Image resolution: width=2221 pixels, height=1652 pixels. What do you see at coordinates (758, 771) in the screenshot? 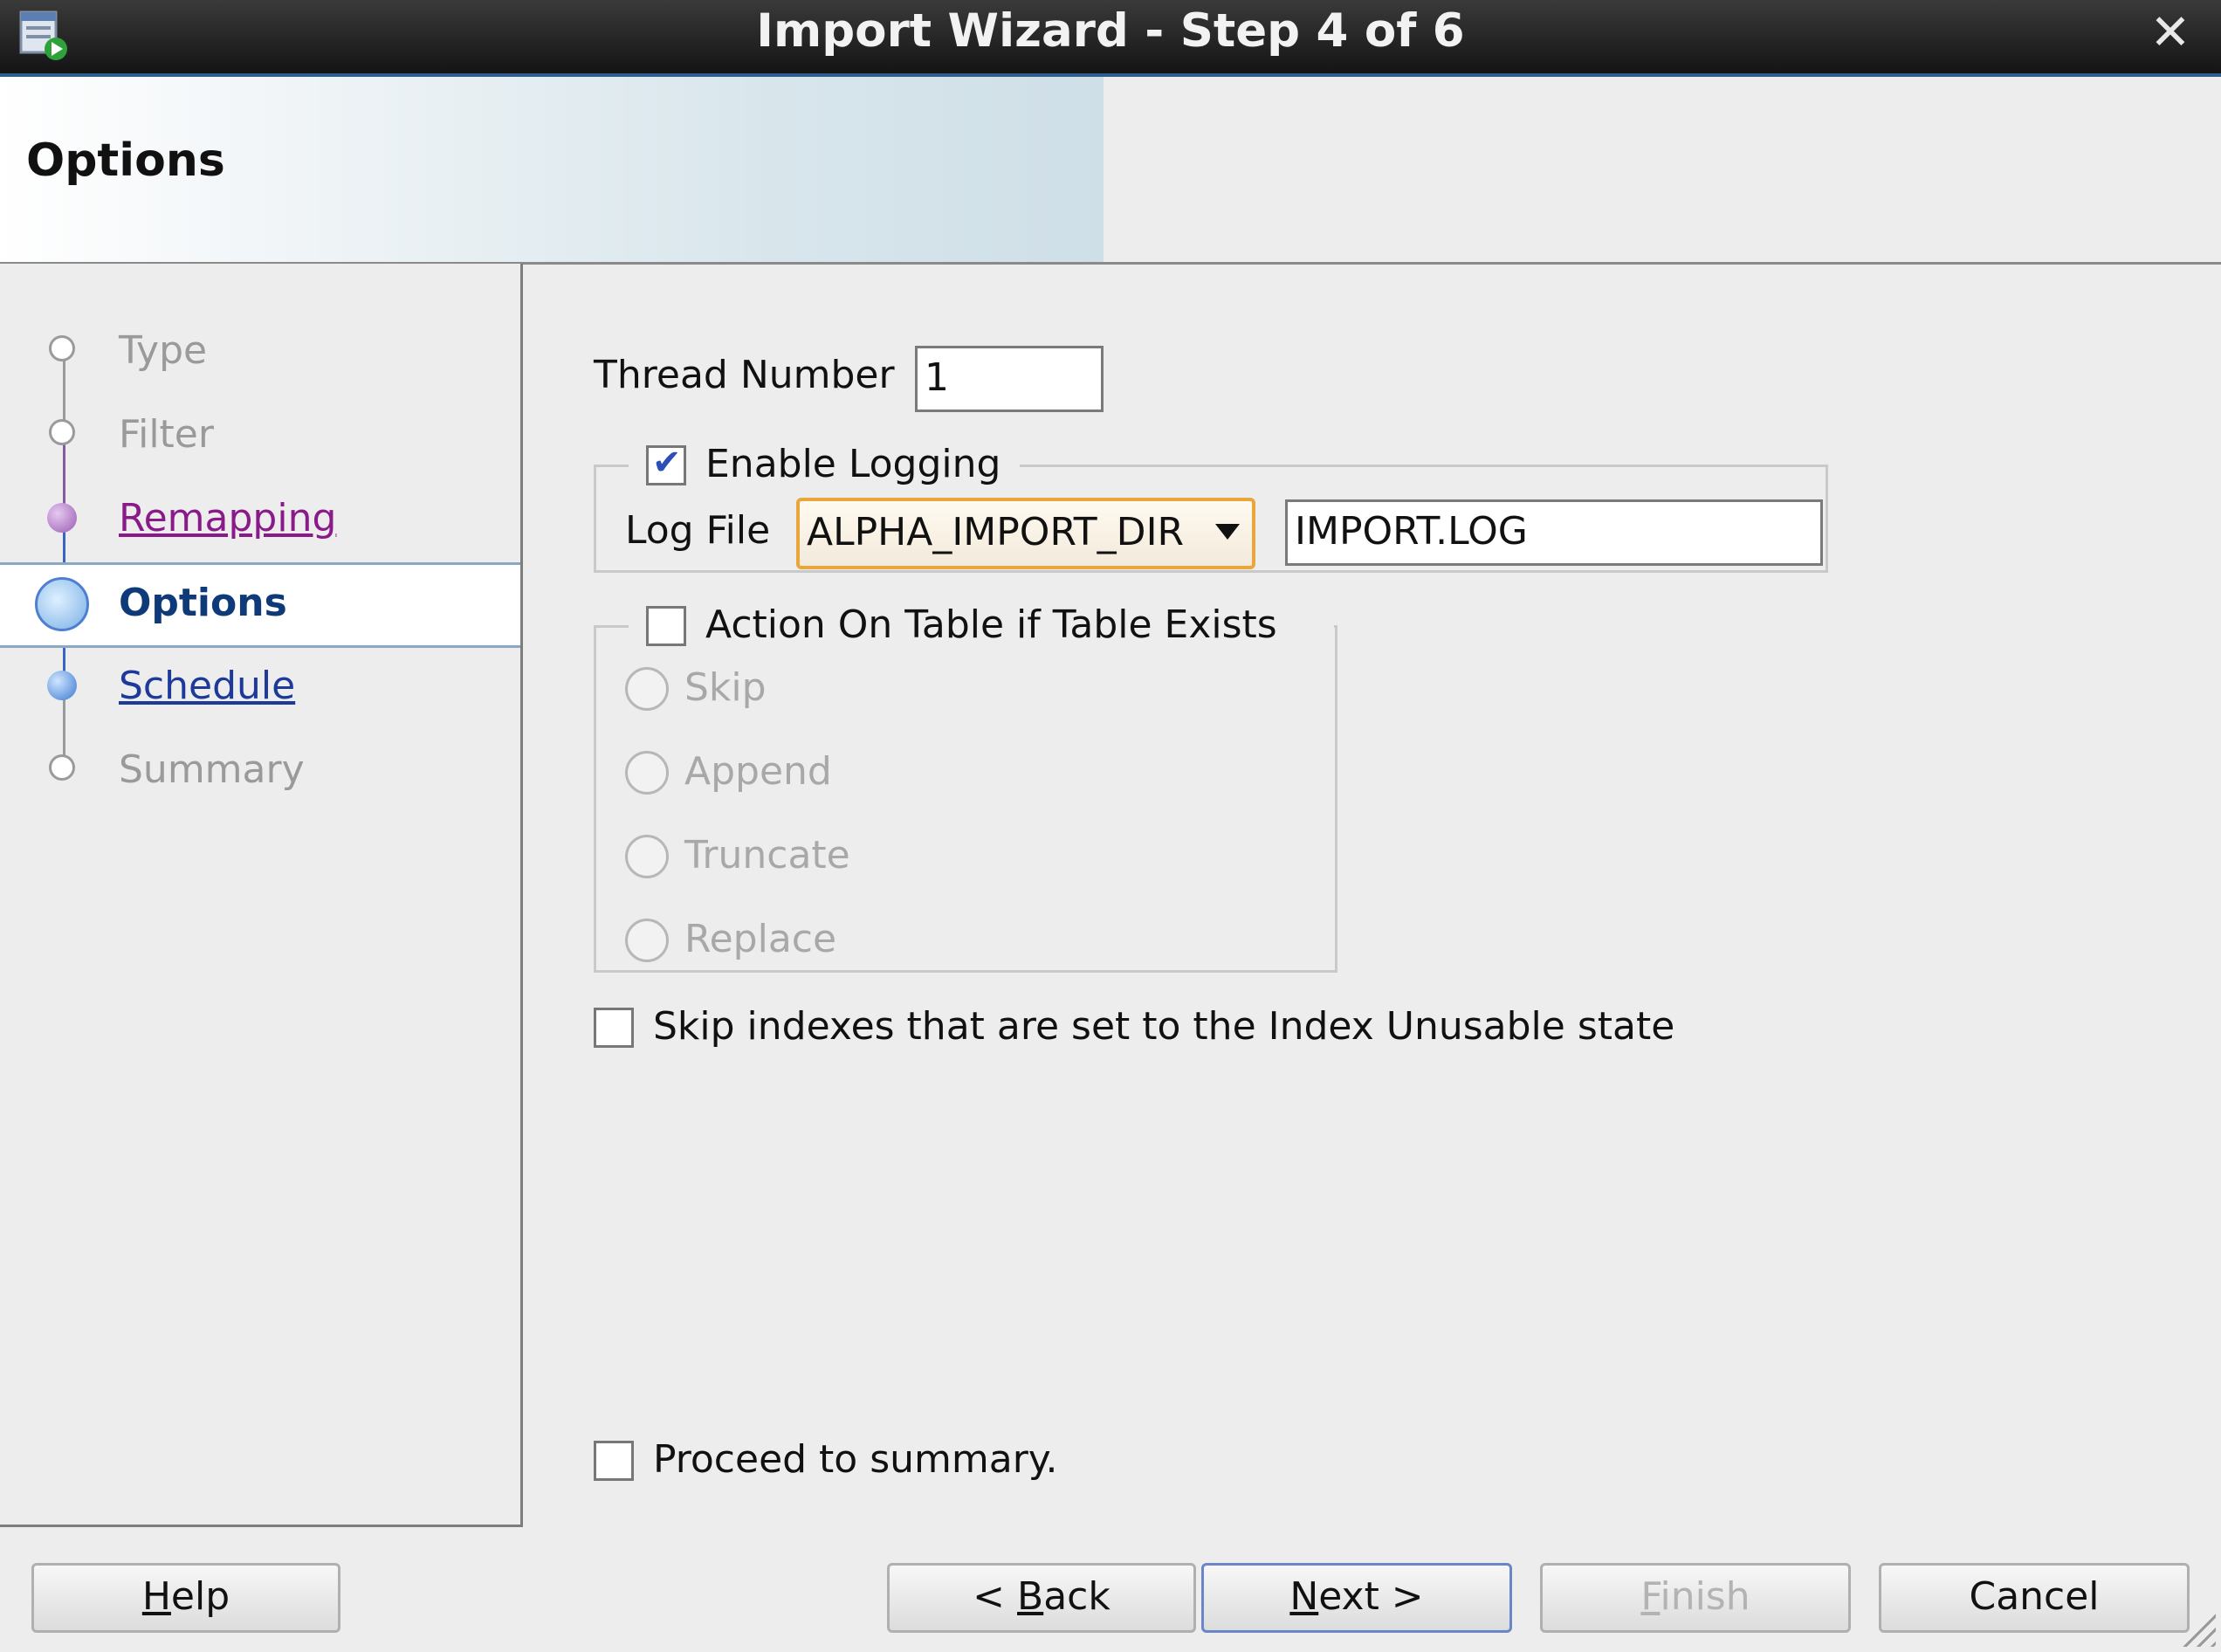
I see `action-append-label: Append` at bounding box center [758, 771].